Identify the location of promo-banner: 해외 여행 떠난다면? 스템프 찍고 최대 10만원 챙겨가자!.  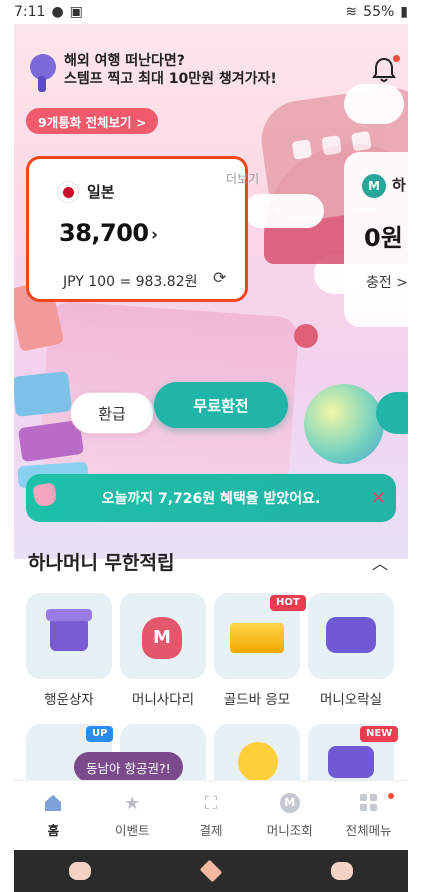
(170, 70).